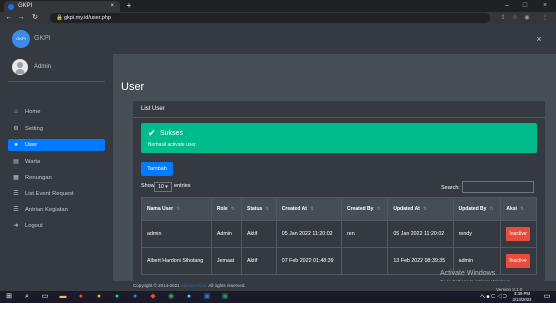 The image size is (556, 326). I want to click on sidebar-item-user: ● User, so click(56, 145).